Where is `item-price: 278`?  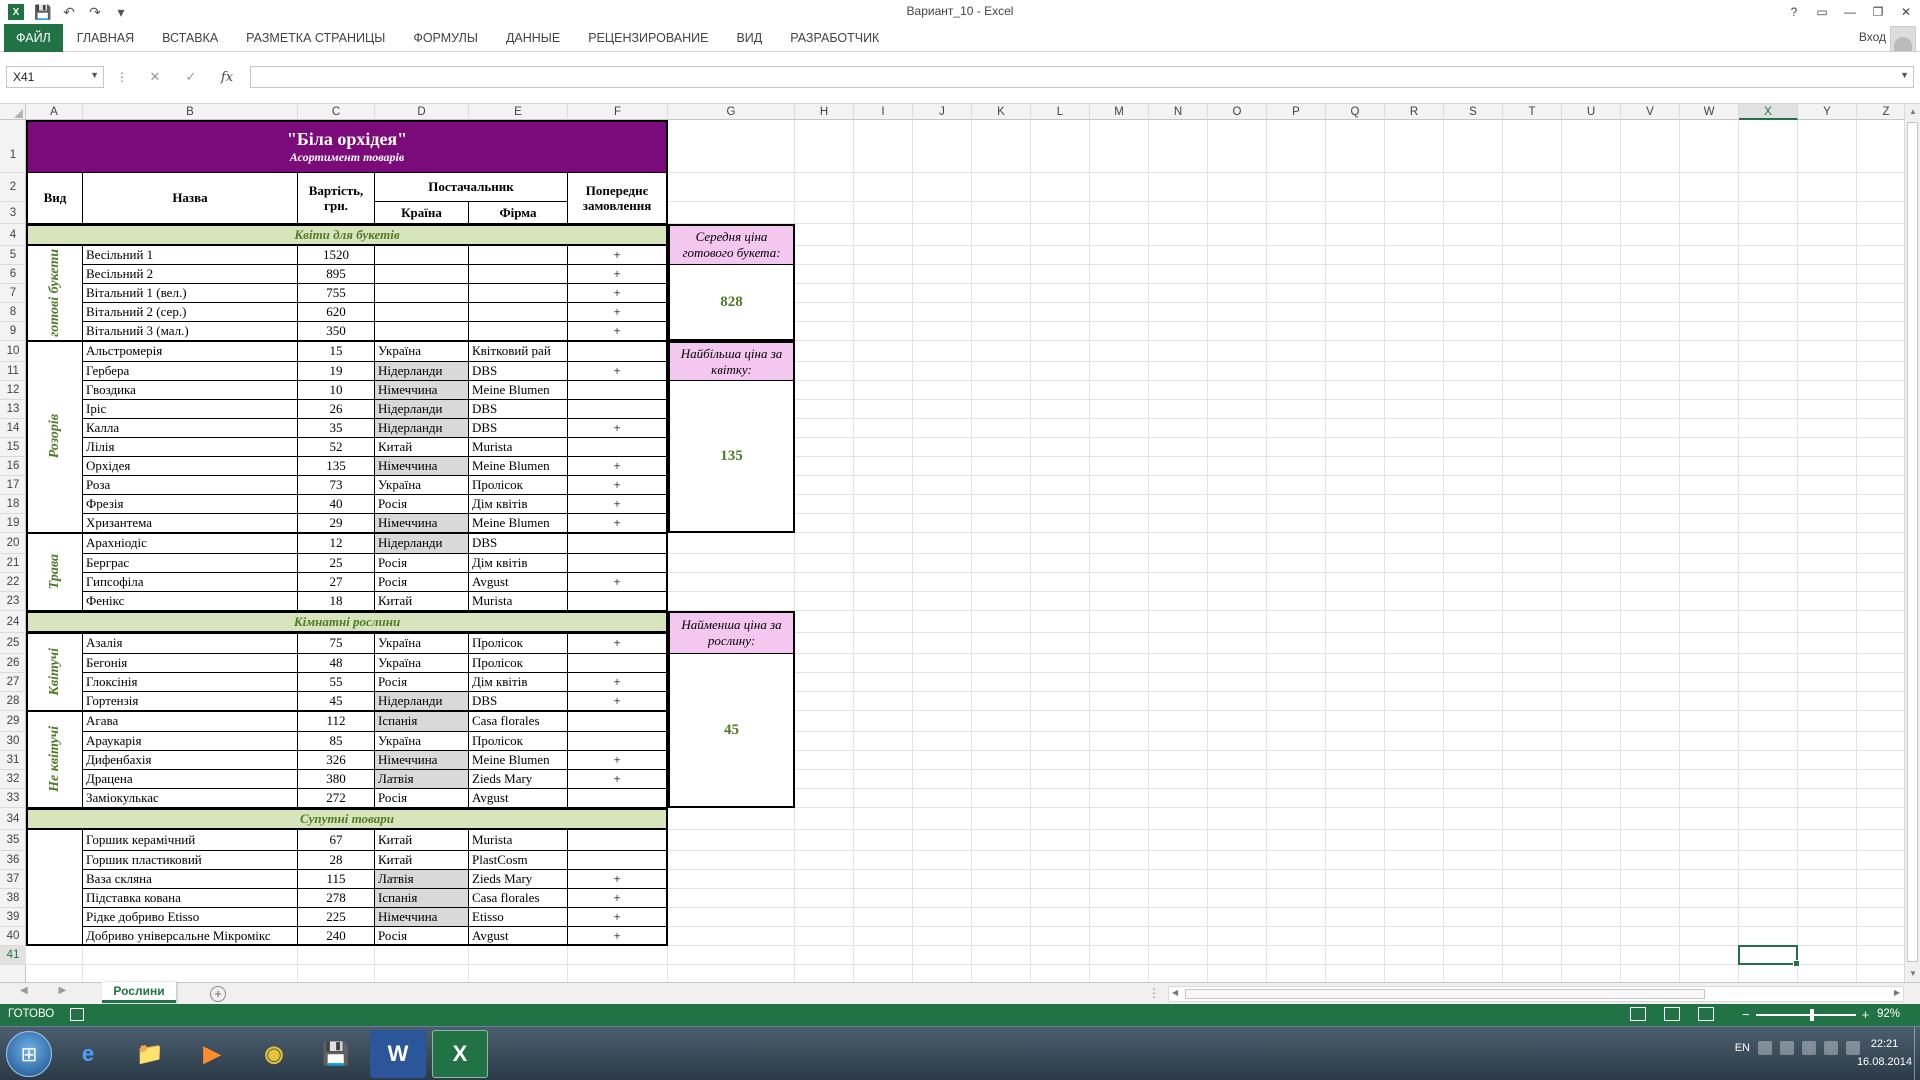
item-price: 278 is located at coordinates (336, 898).